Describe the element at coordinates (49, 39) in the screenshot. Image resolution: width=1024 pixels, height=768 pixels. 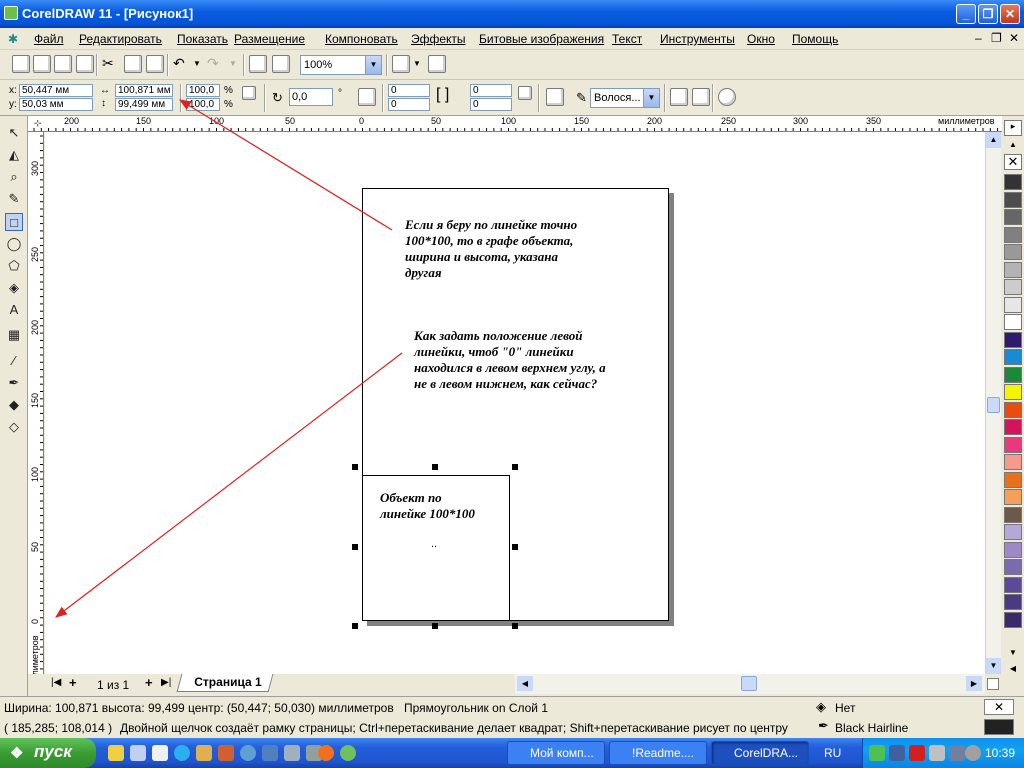
I see `menu-file: Файл` at that location.